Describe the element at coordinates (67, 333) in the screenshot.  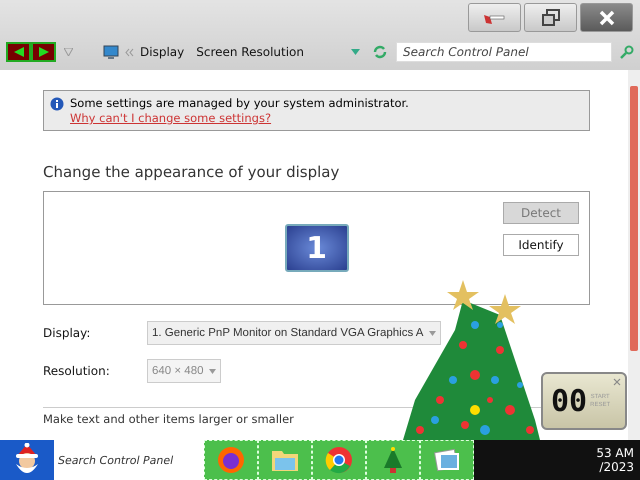
I see `setting-label: Display:` at that location.